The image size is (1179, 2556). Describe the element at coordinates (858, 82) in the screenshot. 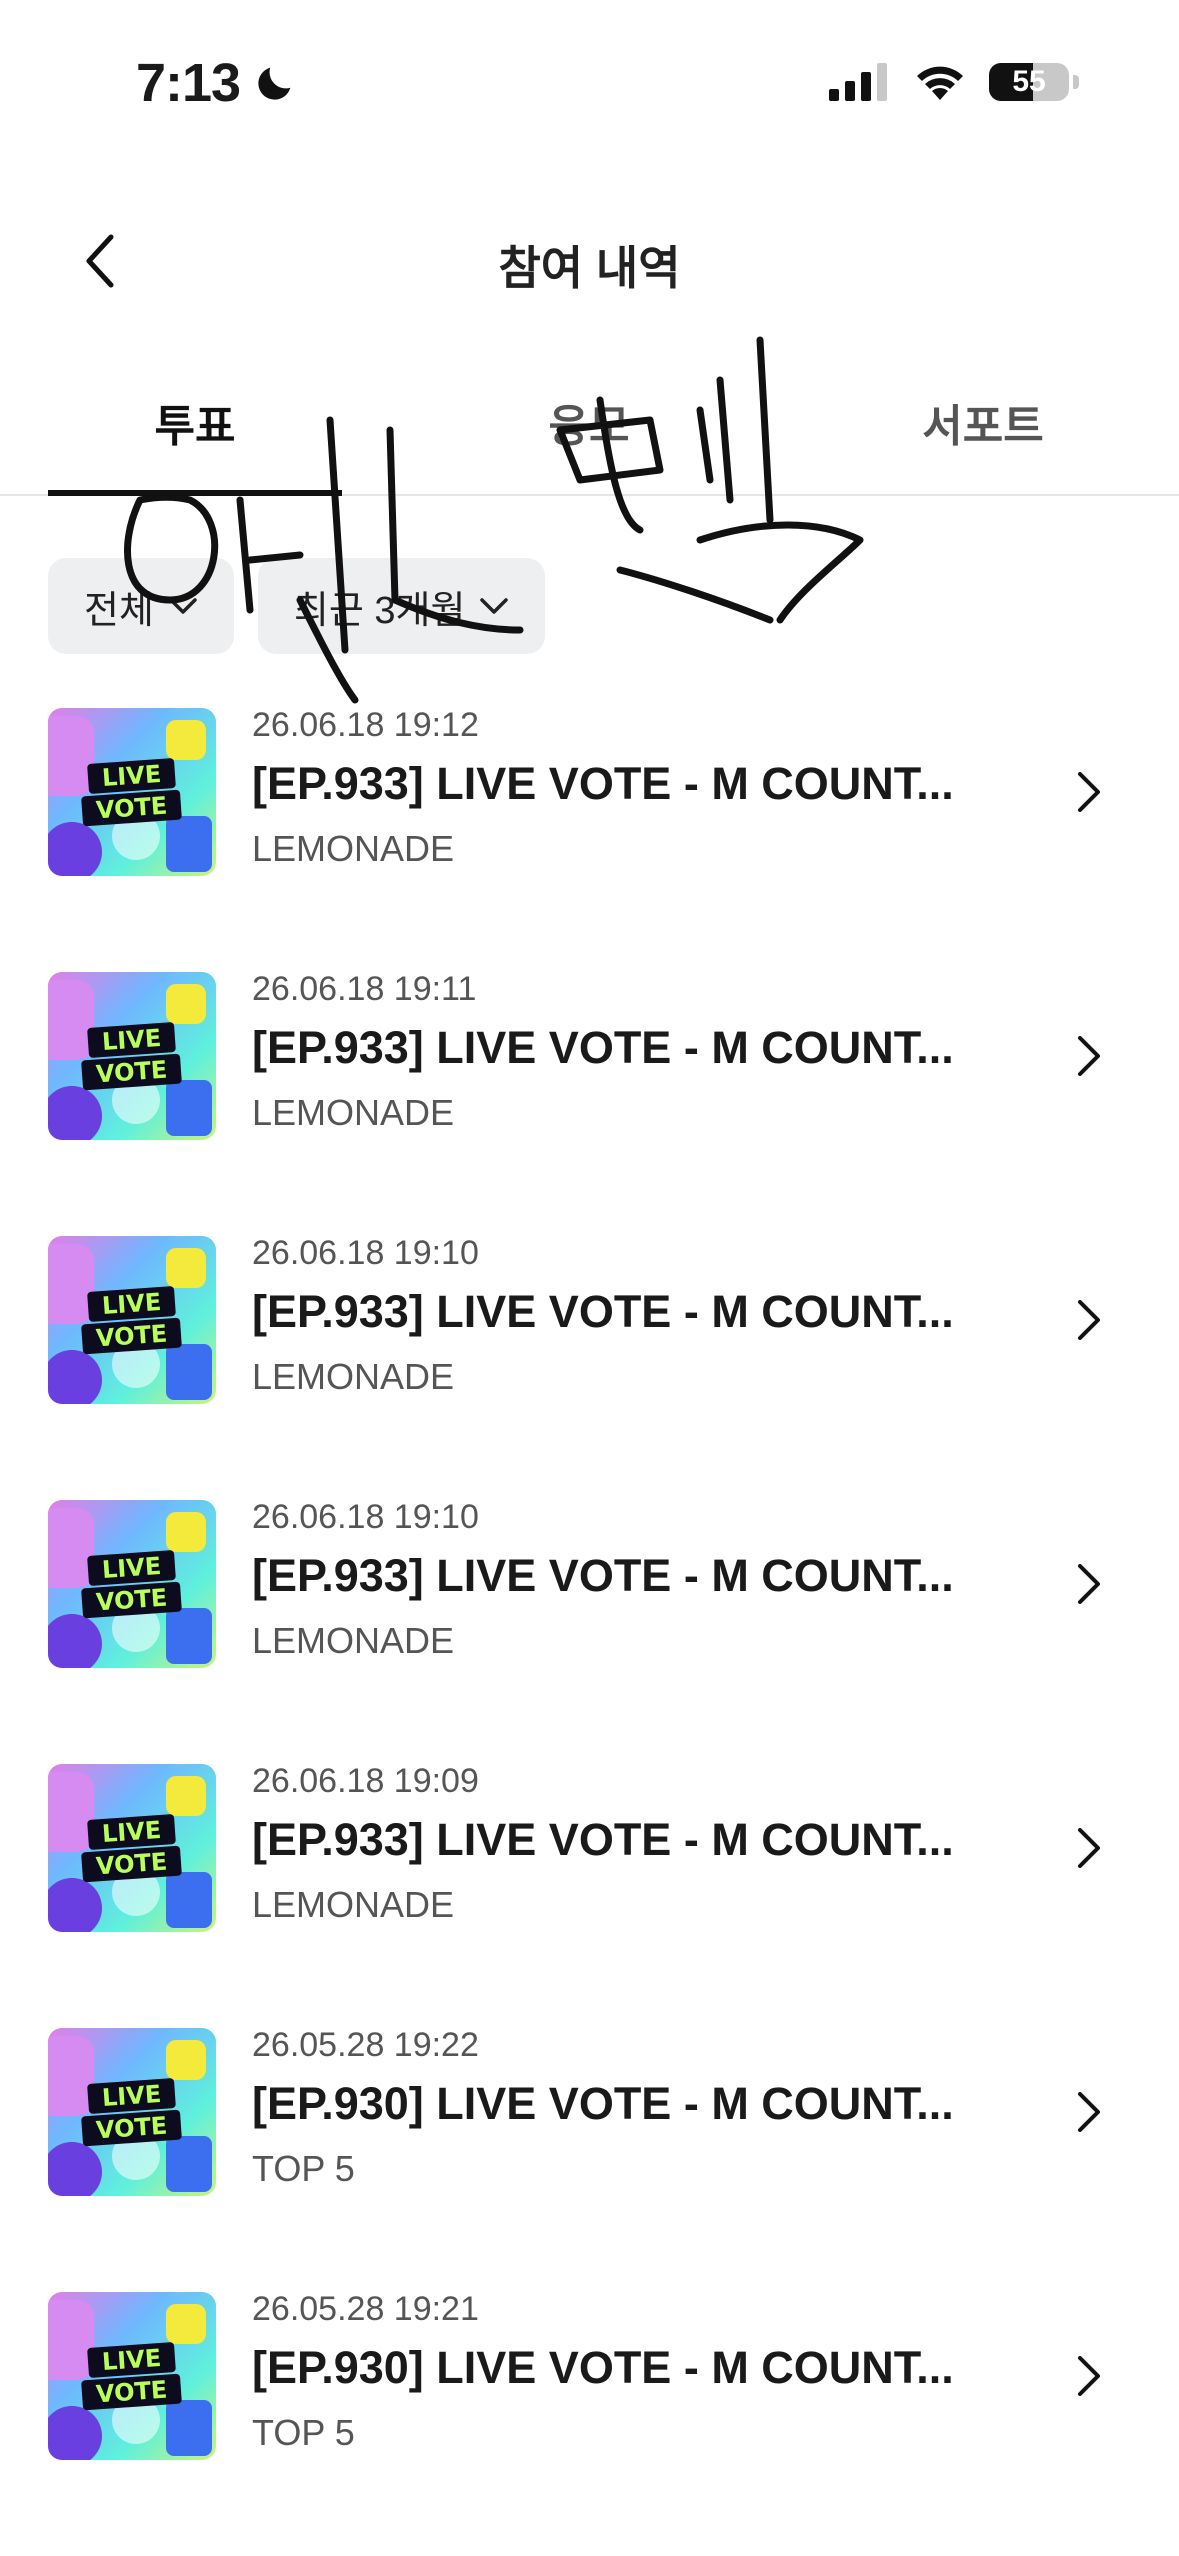

I see `signal-icon` at that location.